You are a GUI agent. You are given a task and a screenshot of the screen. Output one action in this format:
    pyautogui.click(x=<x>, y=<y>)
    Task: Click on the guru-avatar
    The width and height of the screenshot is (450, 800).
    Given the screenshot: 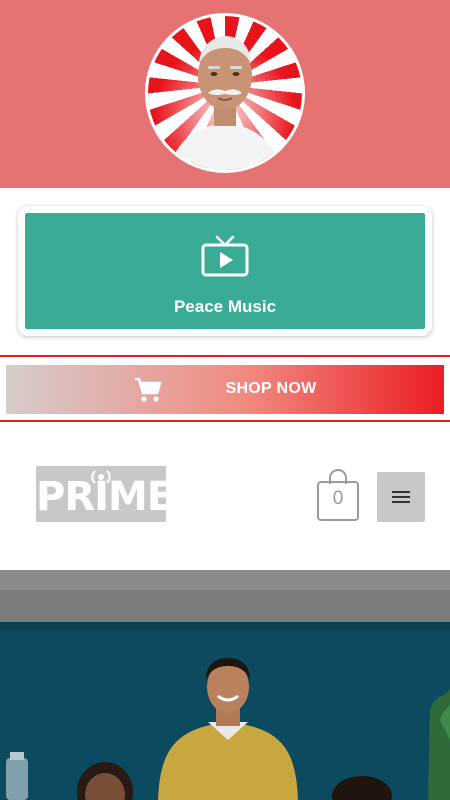 What is the action you would take?
    pyautogui.click(x=225, y=93)
    